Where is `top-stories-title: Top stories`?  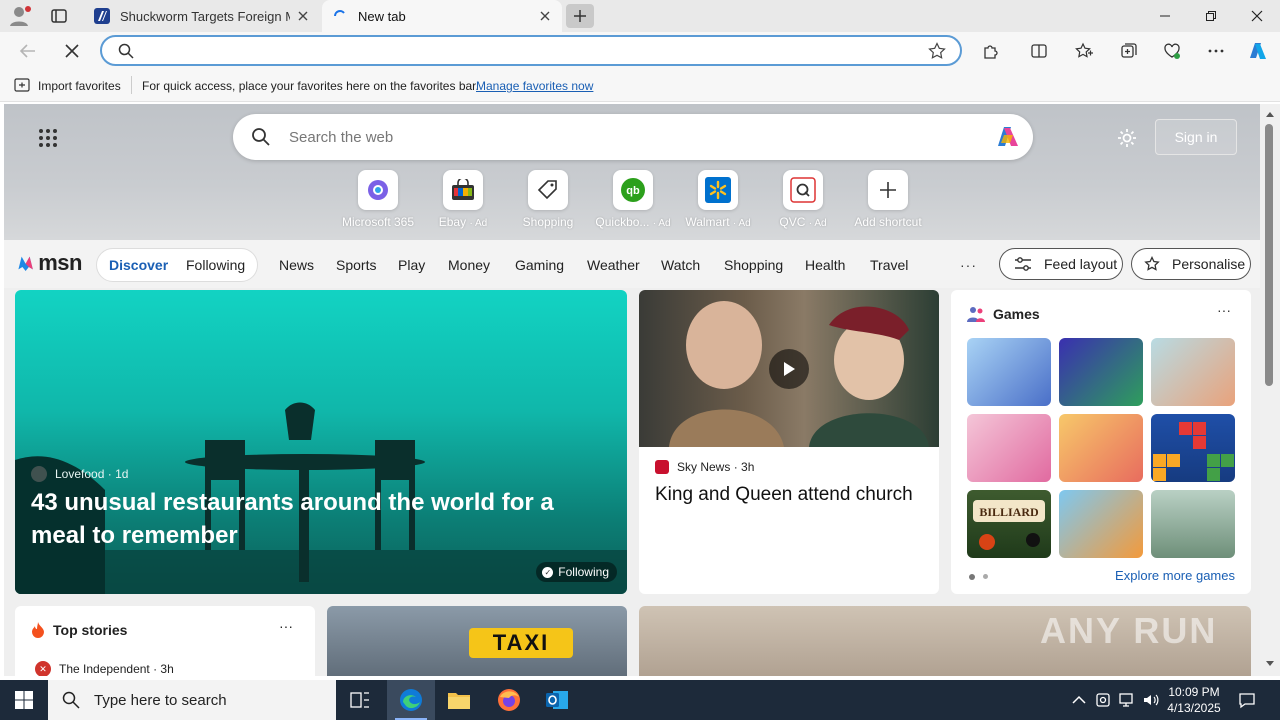
top-stories-title: Top stories is located at coordinates (90, 630).